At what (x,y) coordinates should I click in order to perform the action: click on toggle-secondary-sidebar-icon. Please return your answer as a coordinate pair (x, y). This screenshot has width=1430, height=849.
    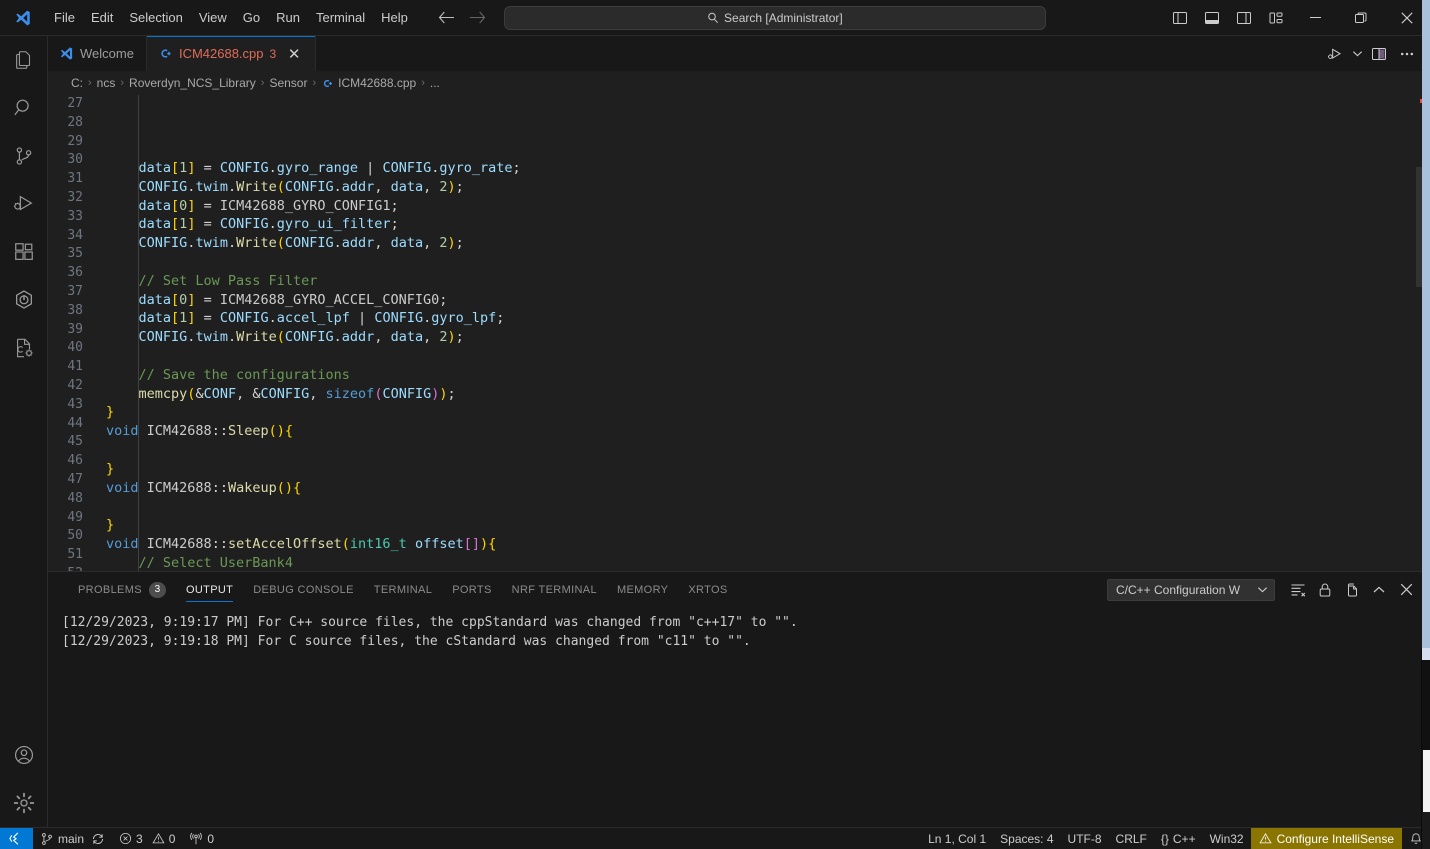
    Looking at the image, I should click on (1244, 18).